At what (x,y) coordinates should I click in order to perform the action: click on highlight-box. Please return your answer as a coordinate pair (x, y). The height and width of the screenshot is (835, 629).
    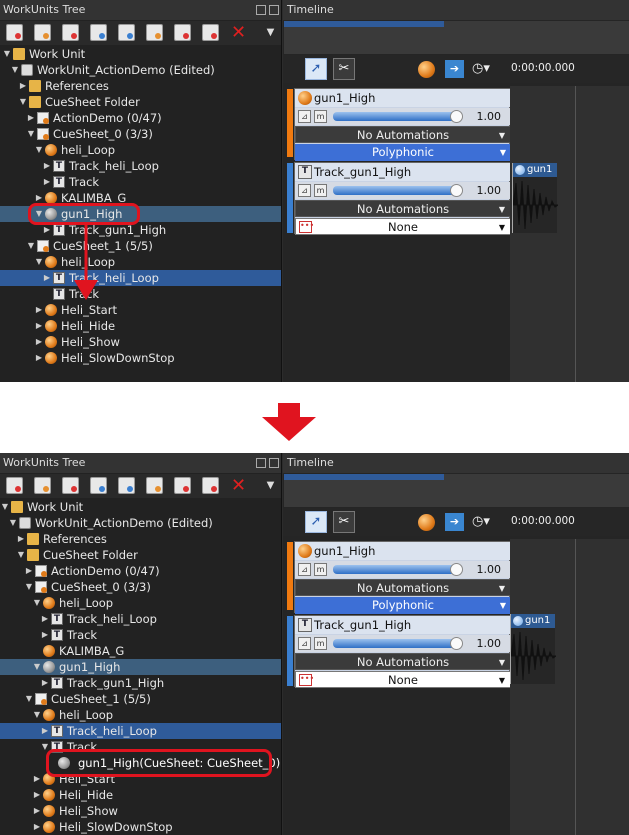
    Looking at the image, I should click on (159, 763).